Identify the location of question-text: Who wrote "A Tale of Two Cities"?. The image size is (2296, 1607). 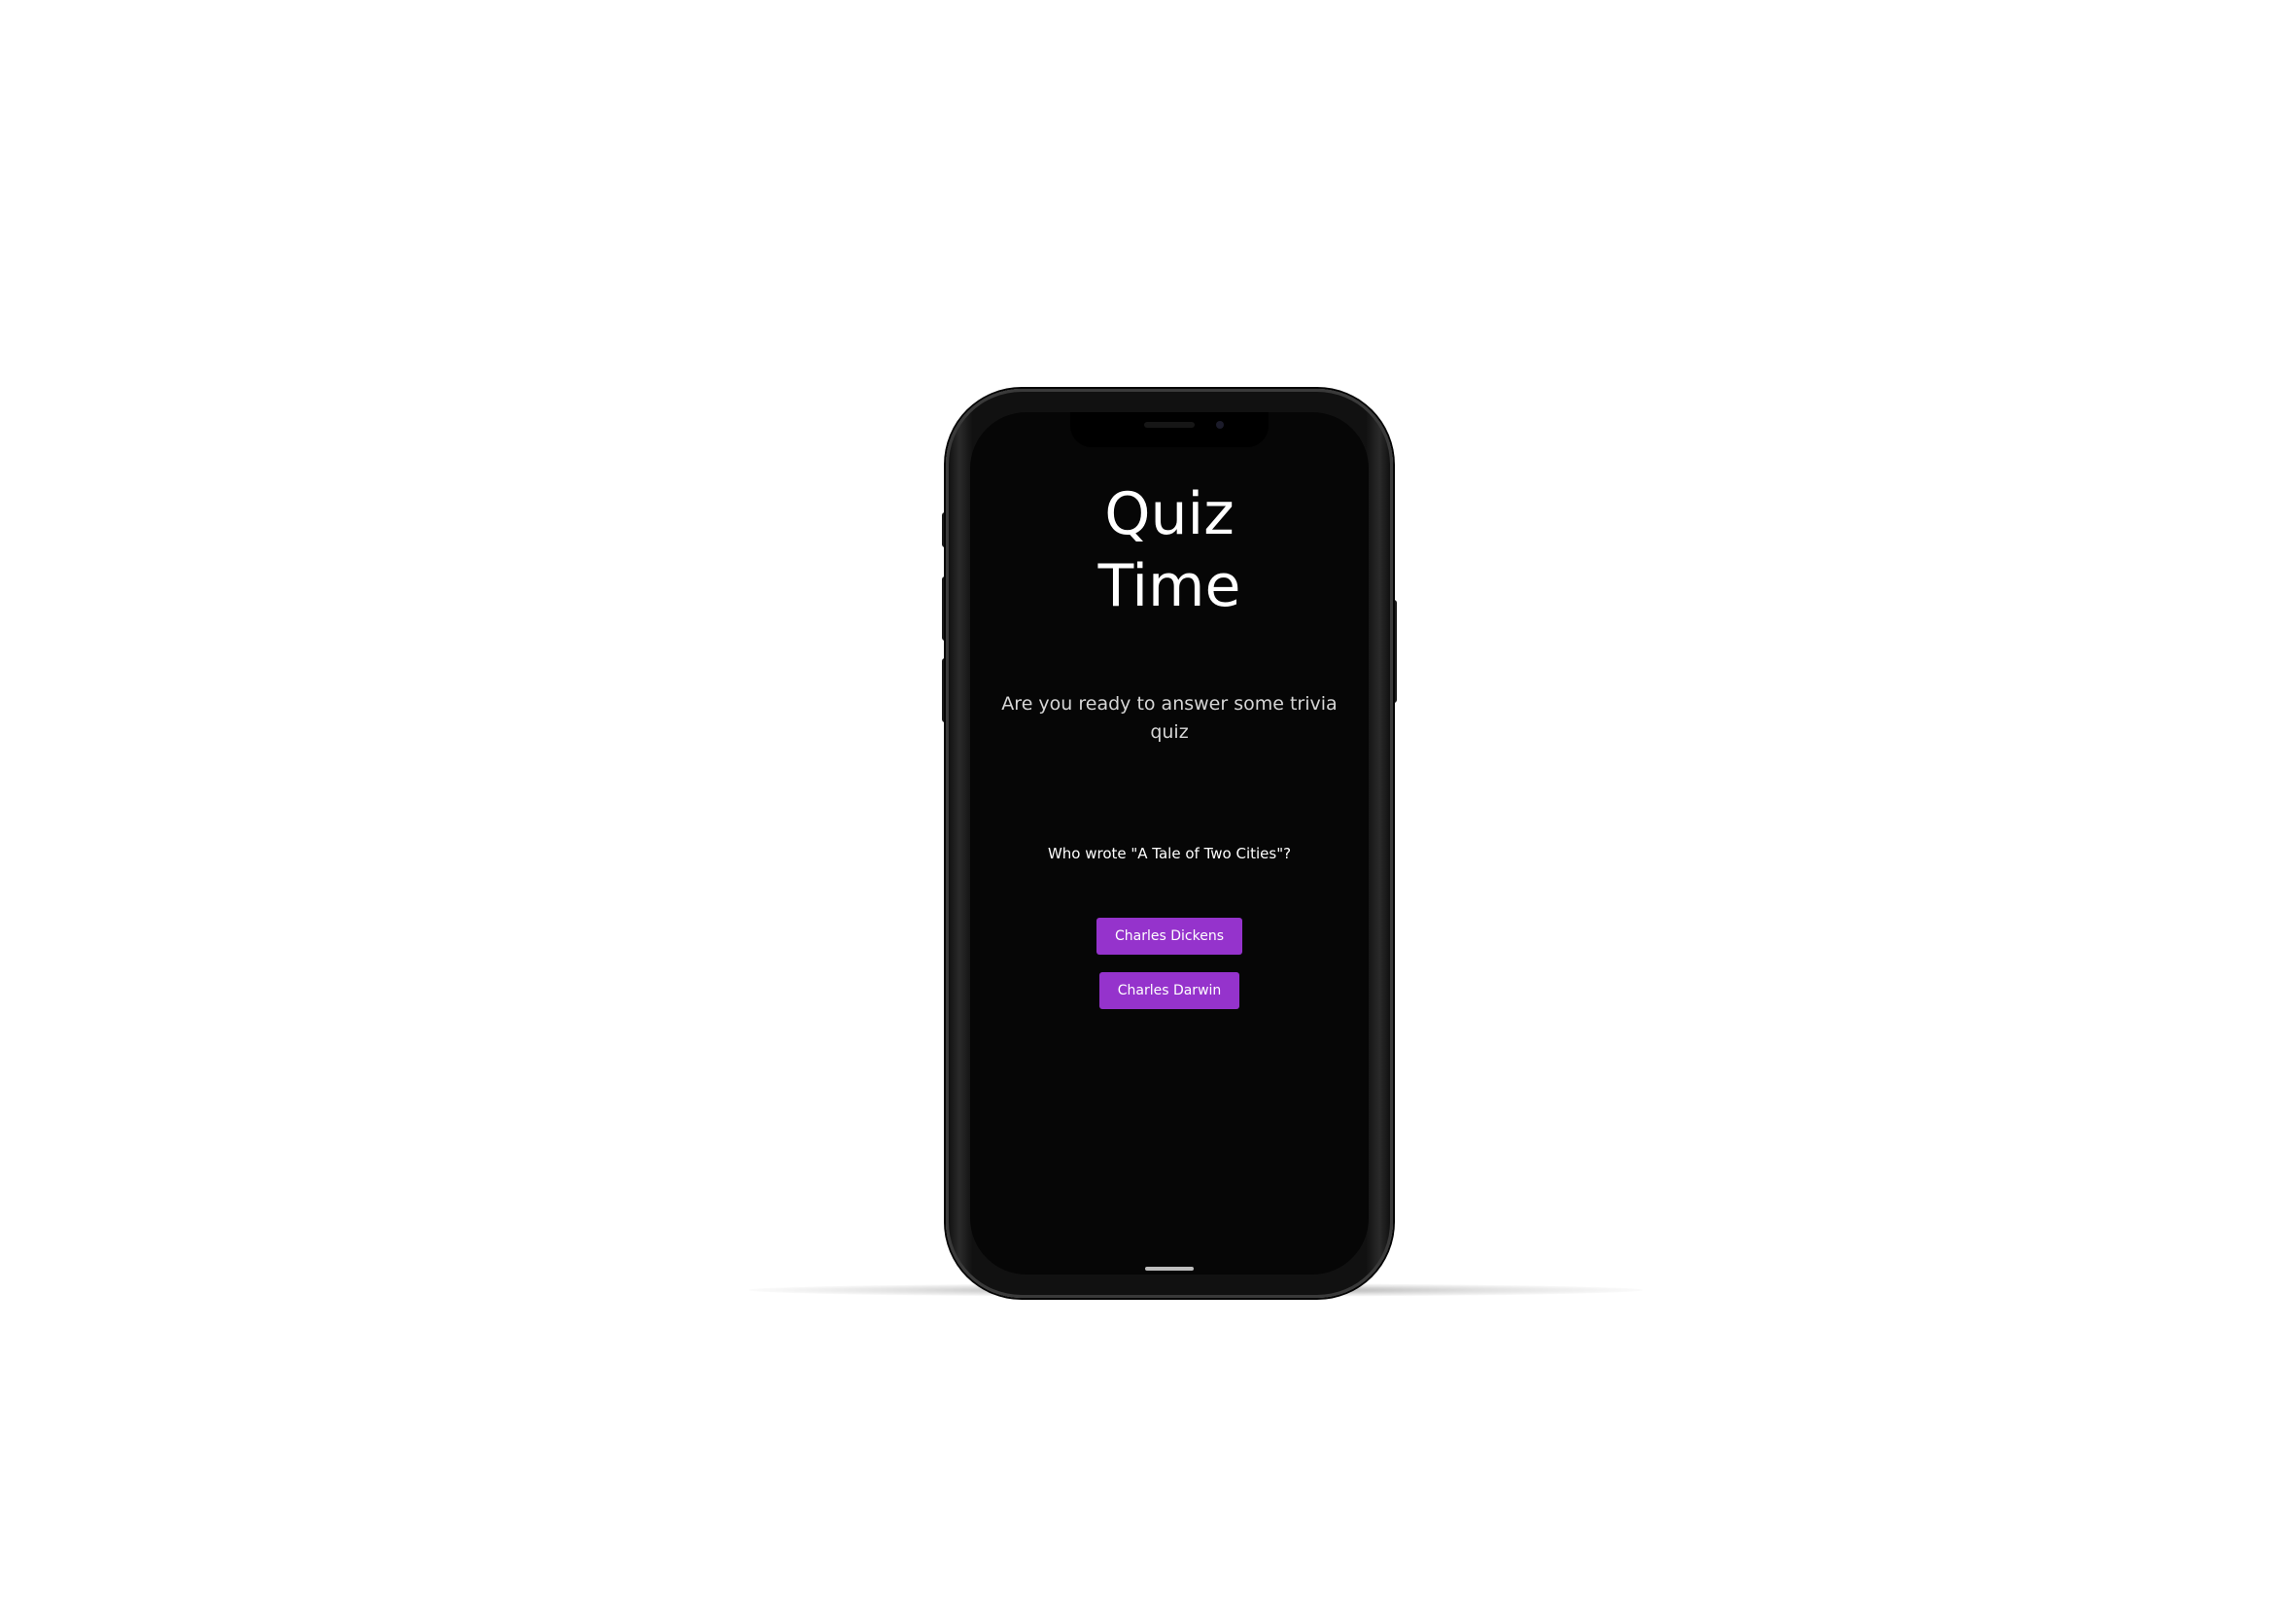
(1169, 853).